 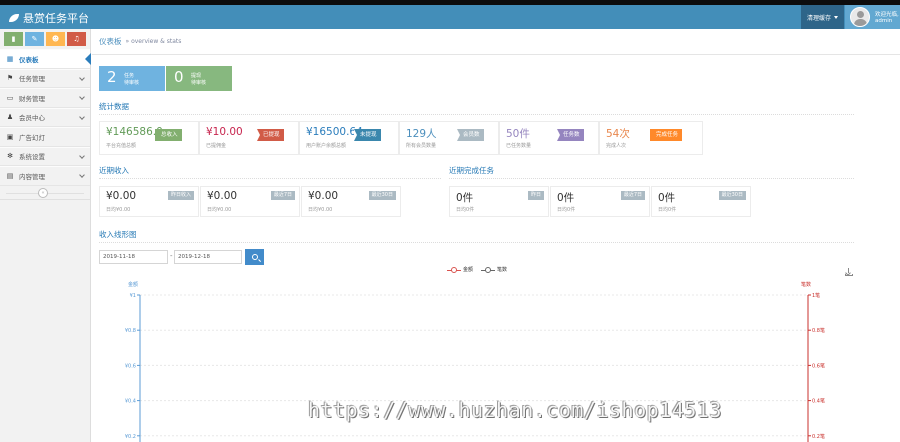 I want to click on brand: 悬赏任务平台, so click(x=49, y=18).